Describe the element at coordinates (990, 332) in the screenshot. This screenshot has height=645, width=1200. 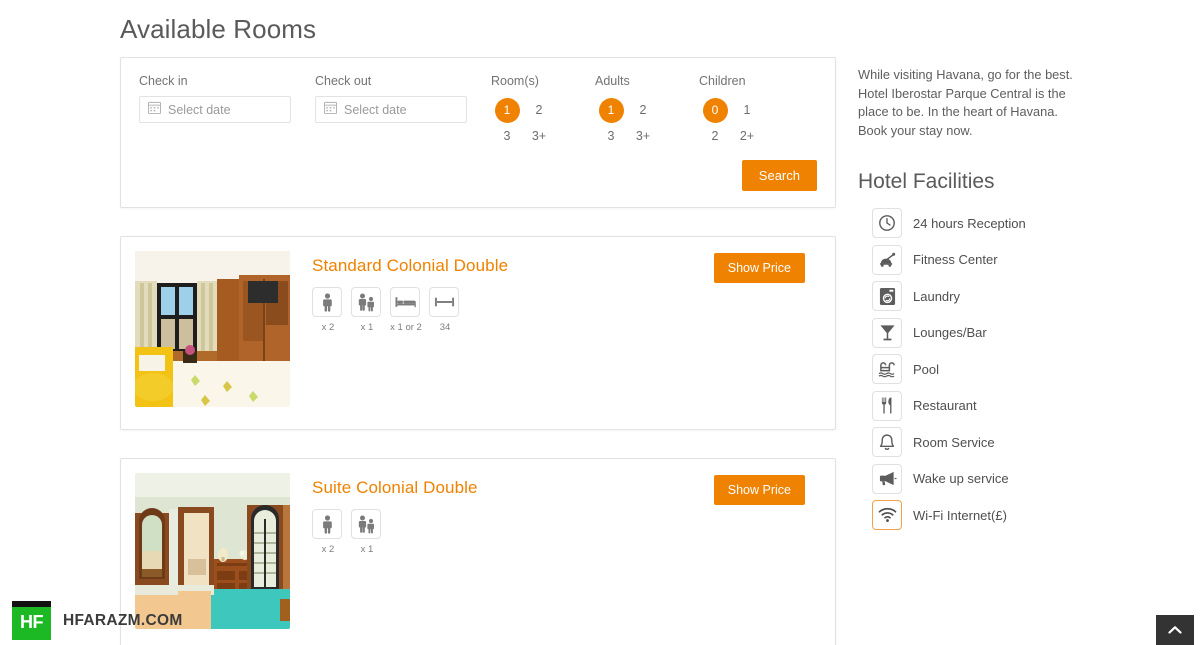
I see `facility-item-bar: Lounges/Bar` at that location.